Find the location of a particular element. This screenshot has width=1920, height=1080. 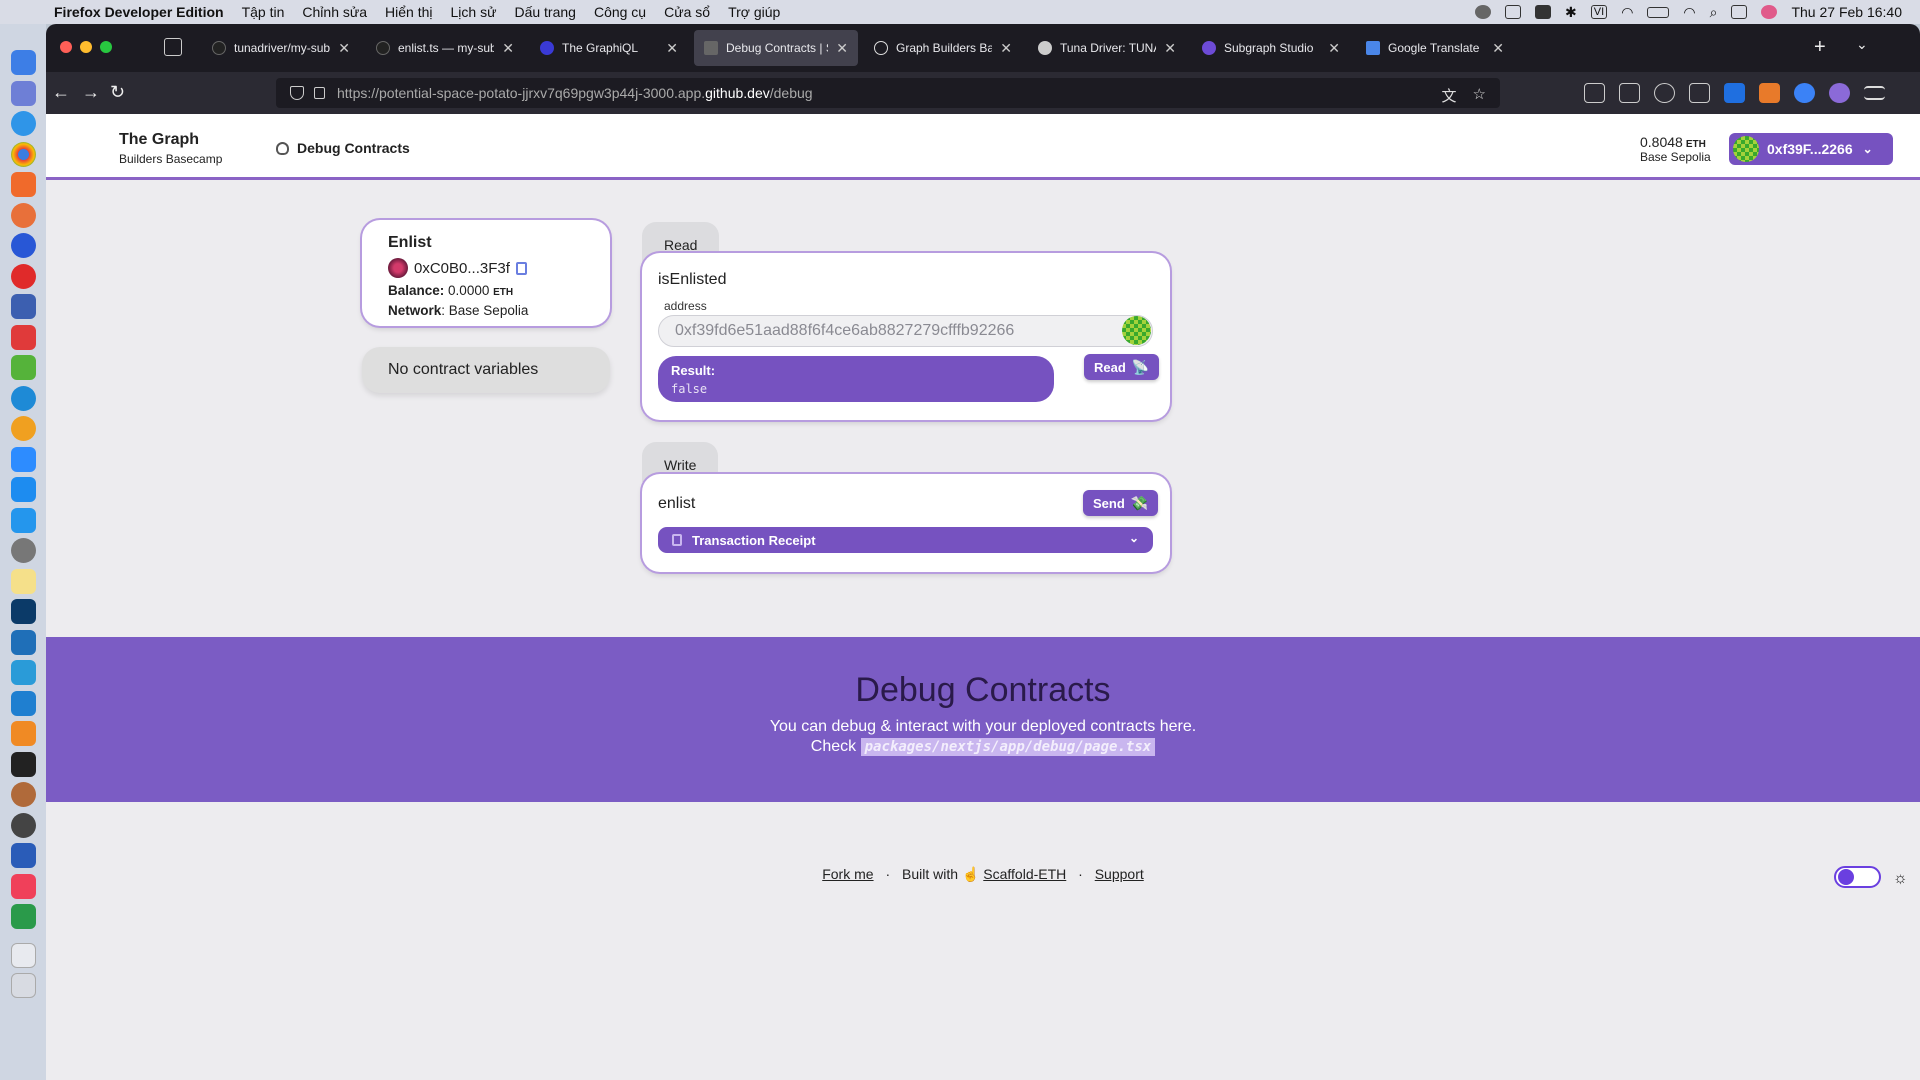

shield-icon is located at coordinates (297, 93).